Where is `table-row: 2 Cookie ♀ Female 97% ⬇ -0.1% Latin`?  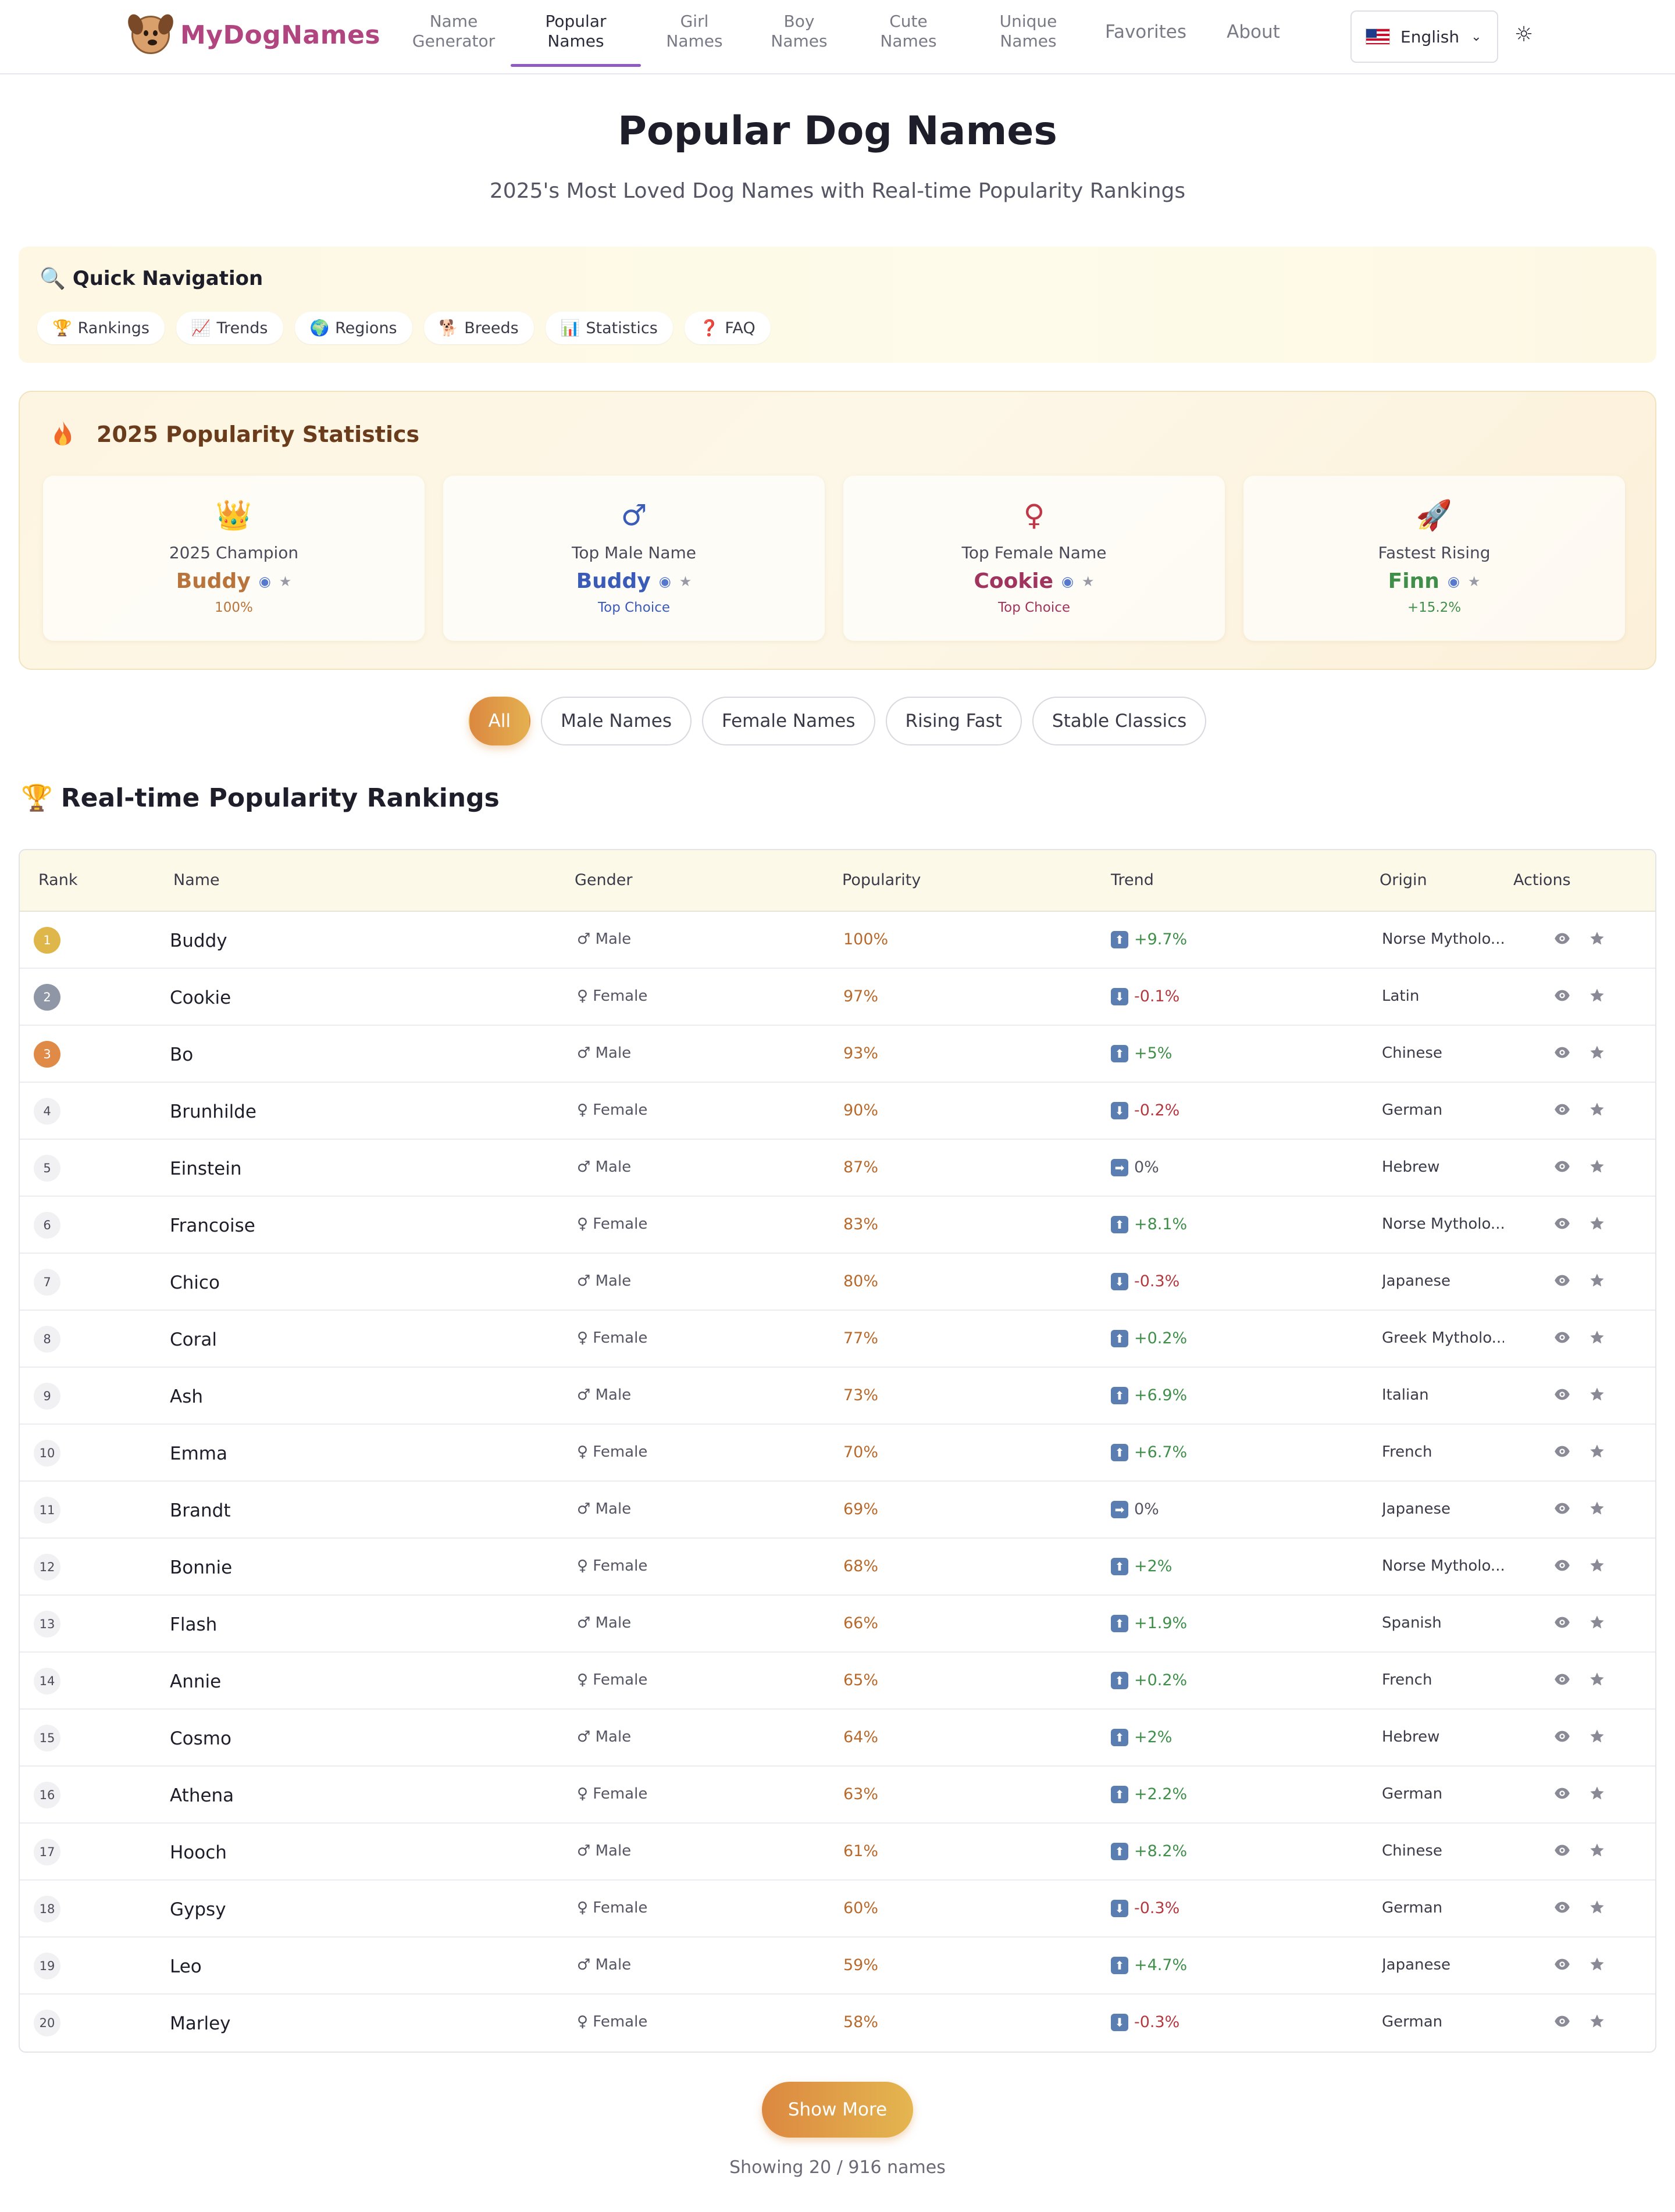 table-row: 2 Cookie ♀ Female 97% ⬇ -0.1% Latin is located at coordinates (837, 997).